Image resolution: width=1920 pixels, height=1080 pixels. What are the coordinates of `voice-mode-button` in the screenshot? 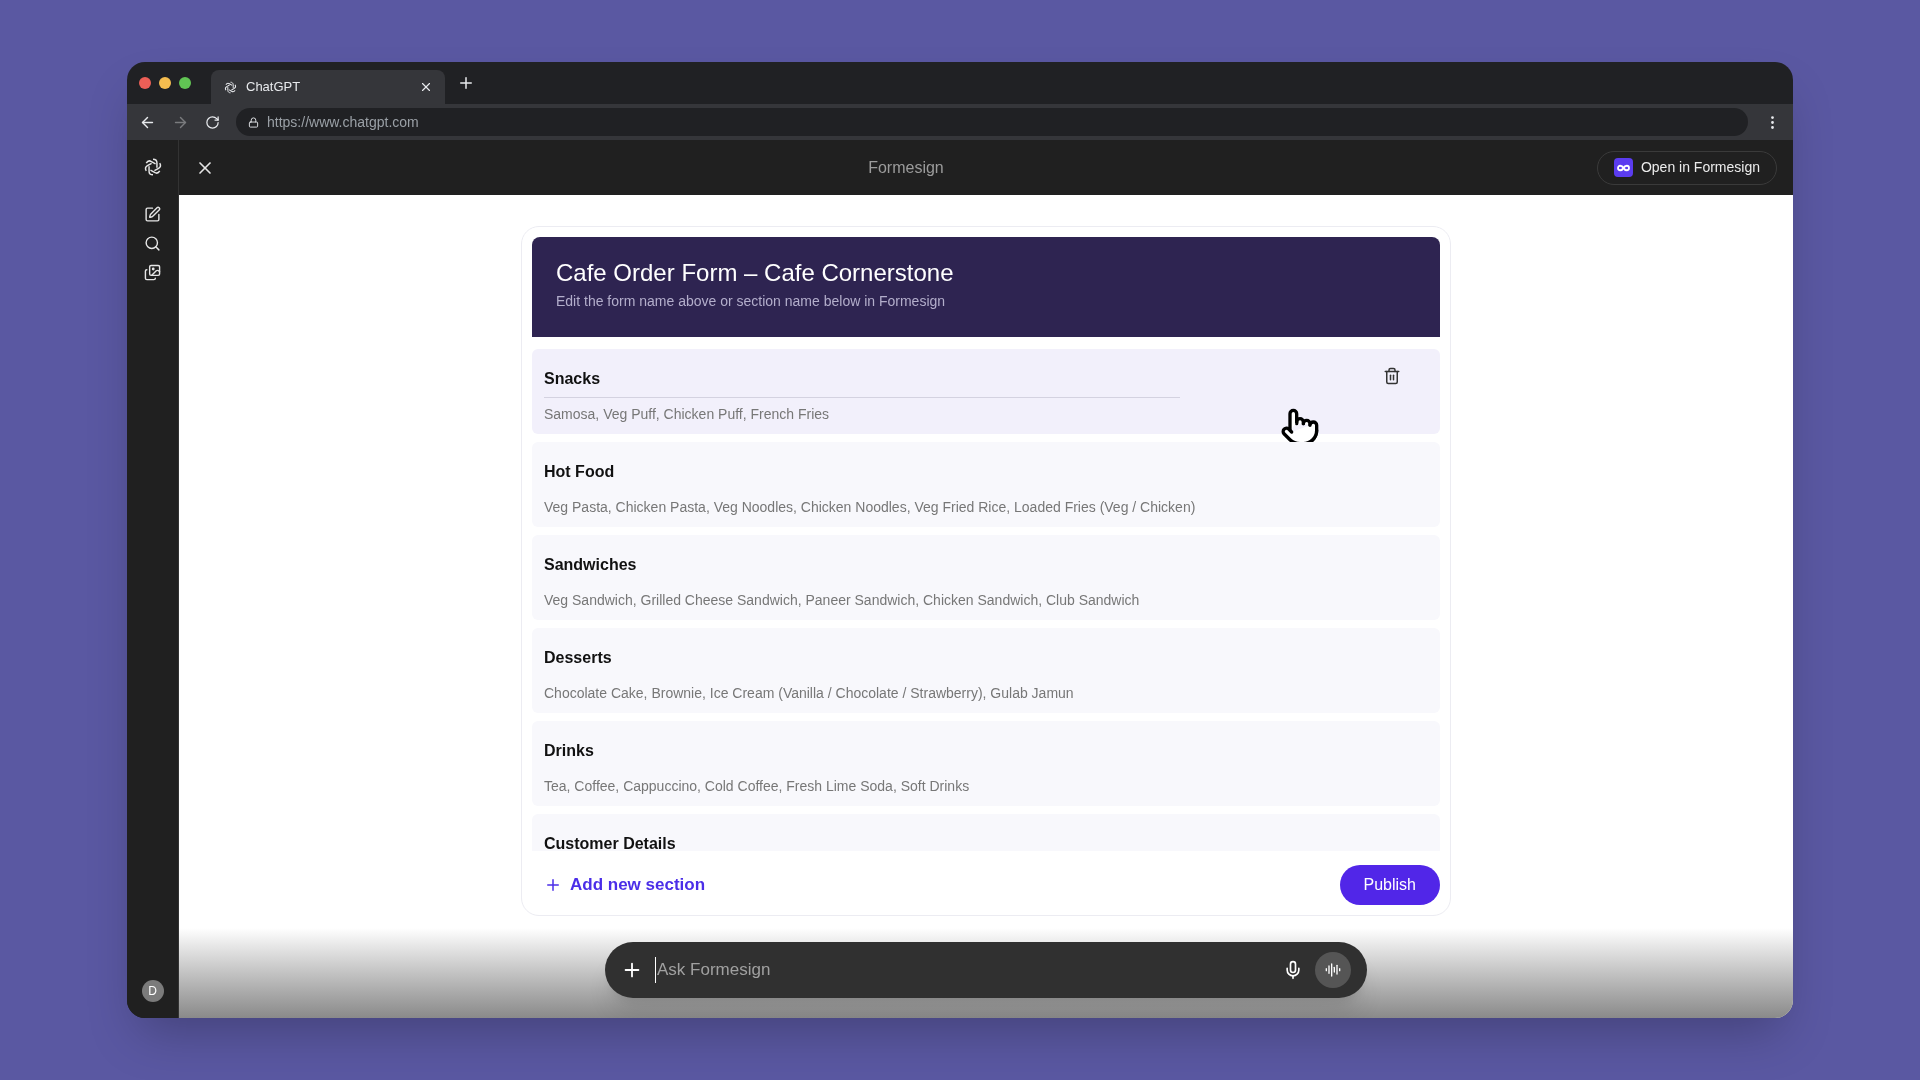 It's located at (1333, 970).